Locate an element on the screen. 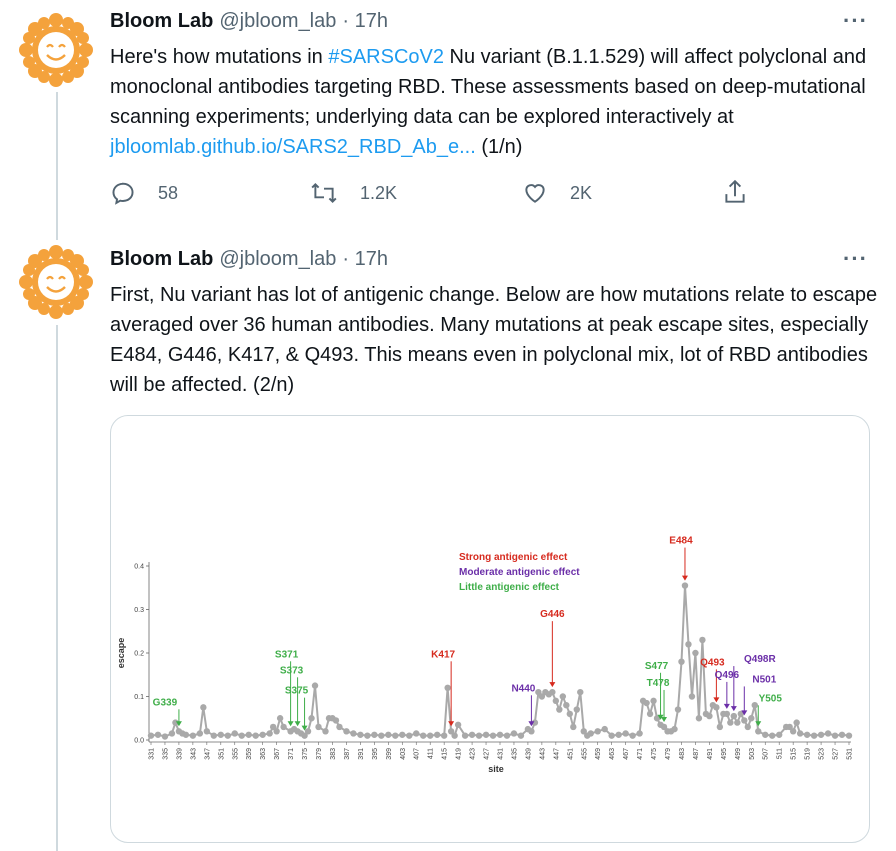  annotation-label: K417 is located at coordinates (443, 654).